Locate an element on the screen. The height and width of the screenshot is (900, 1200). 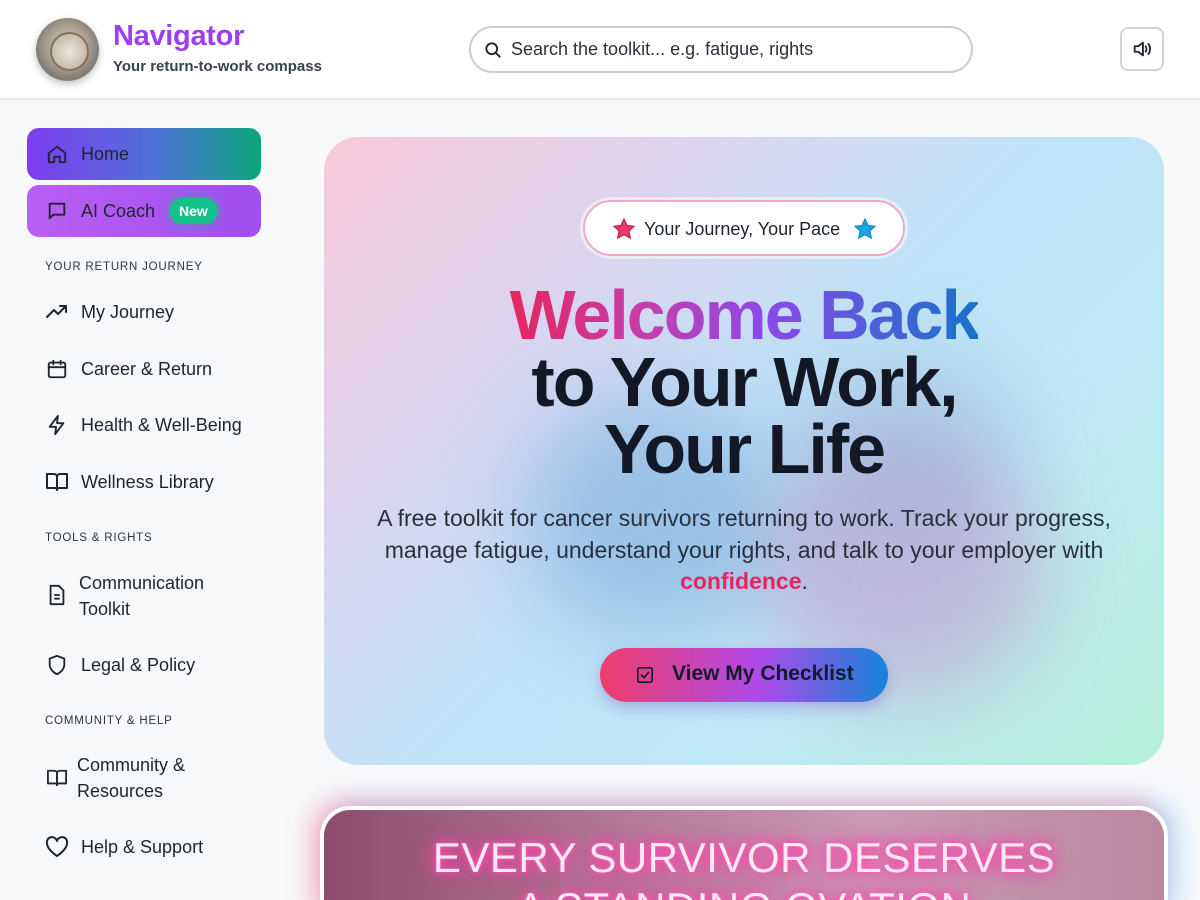
new-badge: New is located at coordinates (193, 211).